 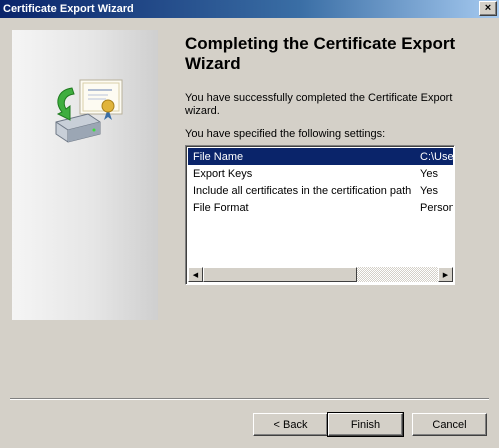 I want to click on scroll-right-button: ▶, so click(x=445, y=274).